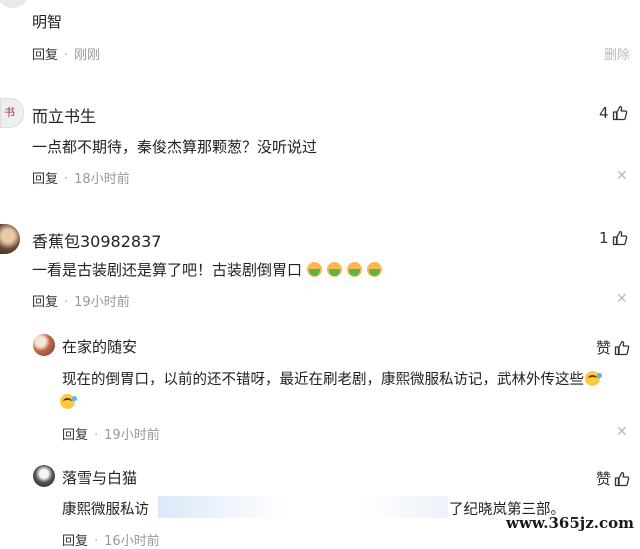 The height and width of the screenshot is (549, 640). What do you see at coordinates (111, 539) in the screenshot?
I see `reply-meta: 回复 · 16小时前` at bounding box center [111, 539].